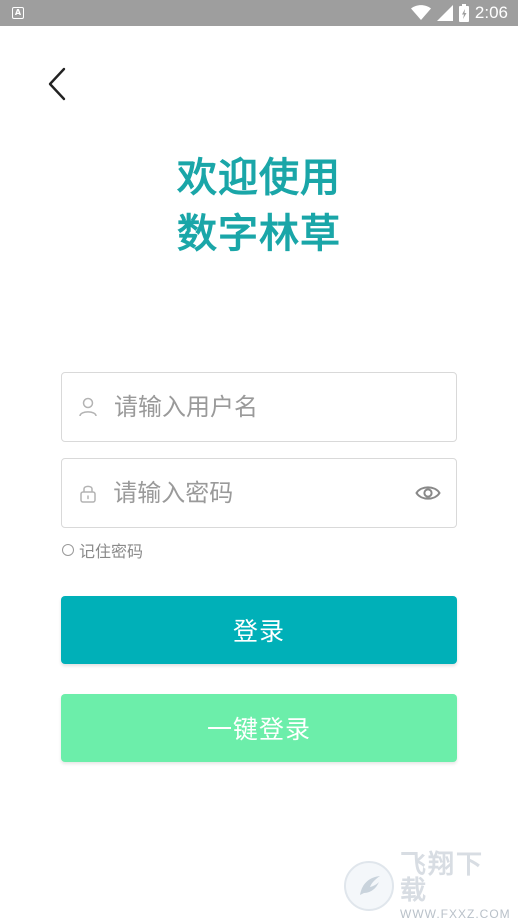 The width and height of the screenshot is (518, 920). Describe the element at coordinates (369, 886) in the screenshot. I see `watermark-logo-icon` at that location.